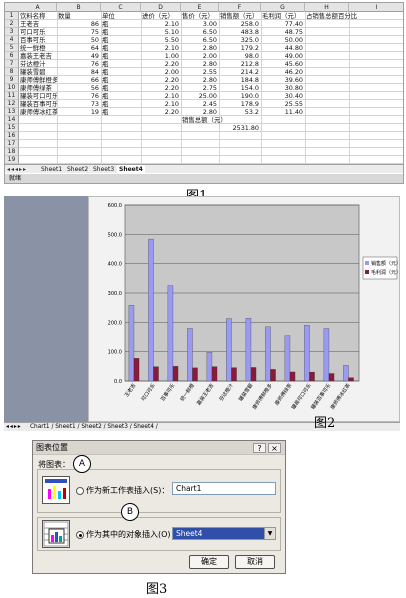 This screenshot has width=406, height=598. What do you see at coordinates (224, 488) in the screenshot?
I see `new-sheet-name-input: Chart1` at bounding box center [224, 488].